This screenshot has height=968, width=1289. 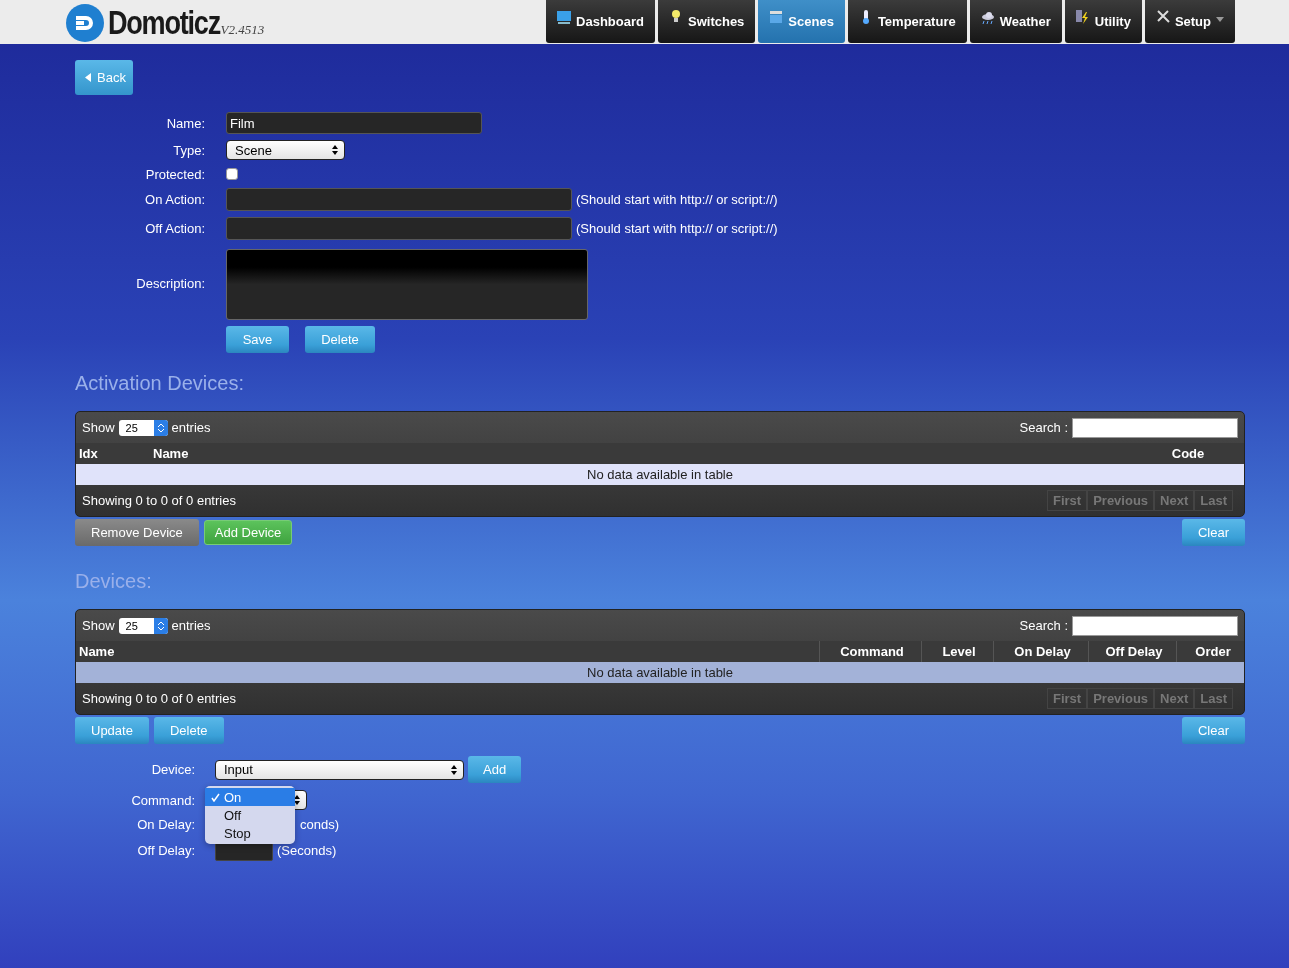 What do you see at coordinates (85, 23) in the screenshot?
I see `logo-icon` at bounding box center [85, 23].